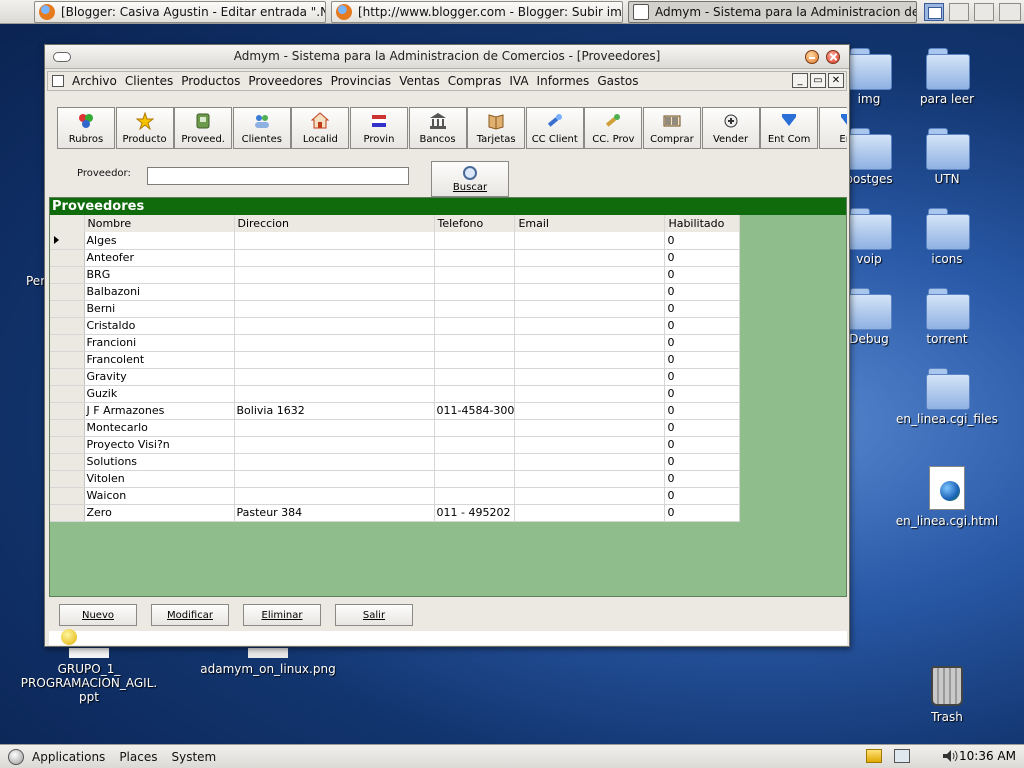  Describe the element at coordinates (159, 292) in the screenshot. I see `cell-nombre: Balbazoni` at that location.